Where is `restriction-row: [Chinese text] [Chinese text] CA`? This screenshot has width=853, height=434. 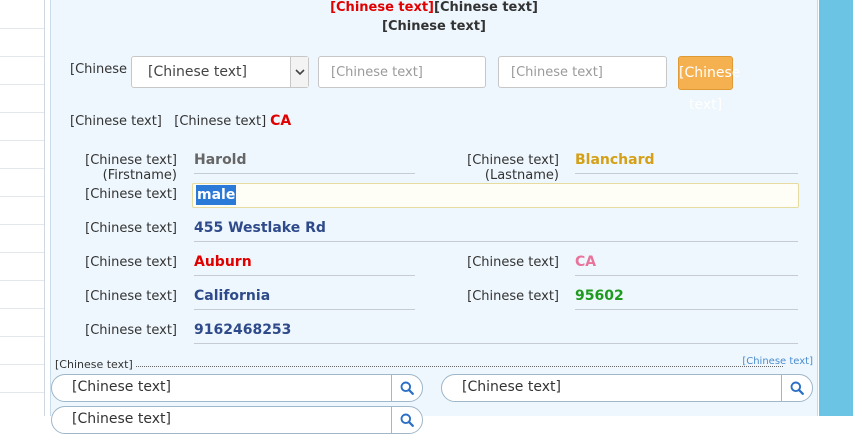 restriction-row: [Chinese text] [Chinese text] CA is located at coordinates (180, 121).